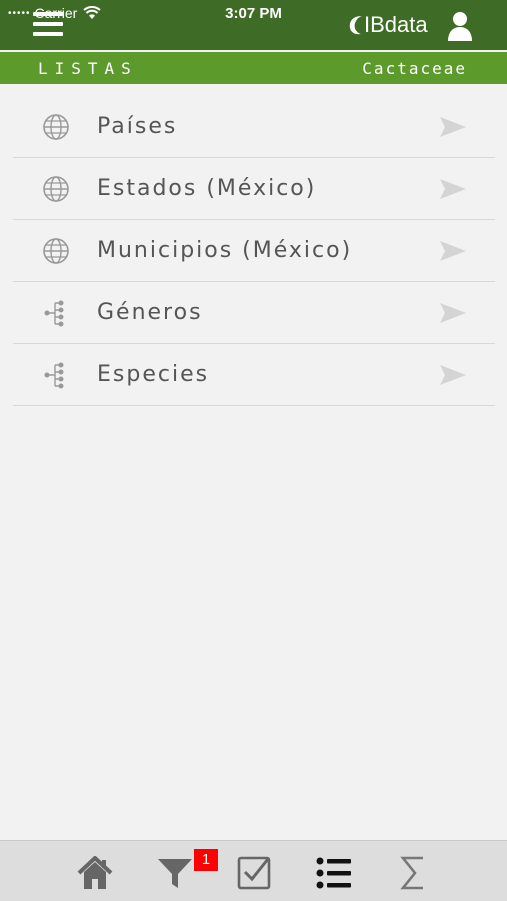 This screenshot has width=507, height=901. What do you see at coordinates (414, 68) in the screenshot?
I see `context-label: Cactaceae` at bounding box center [414, 68].